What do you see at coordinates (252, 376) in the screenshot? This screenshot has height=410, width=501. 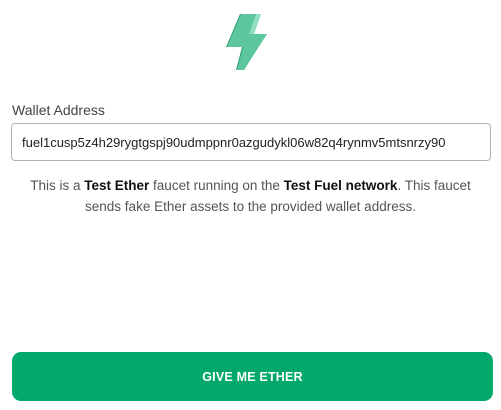 I see `give-me-ether-button: GIVE ME ETHER` at bounding box center [252, 376].